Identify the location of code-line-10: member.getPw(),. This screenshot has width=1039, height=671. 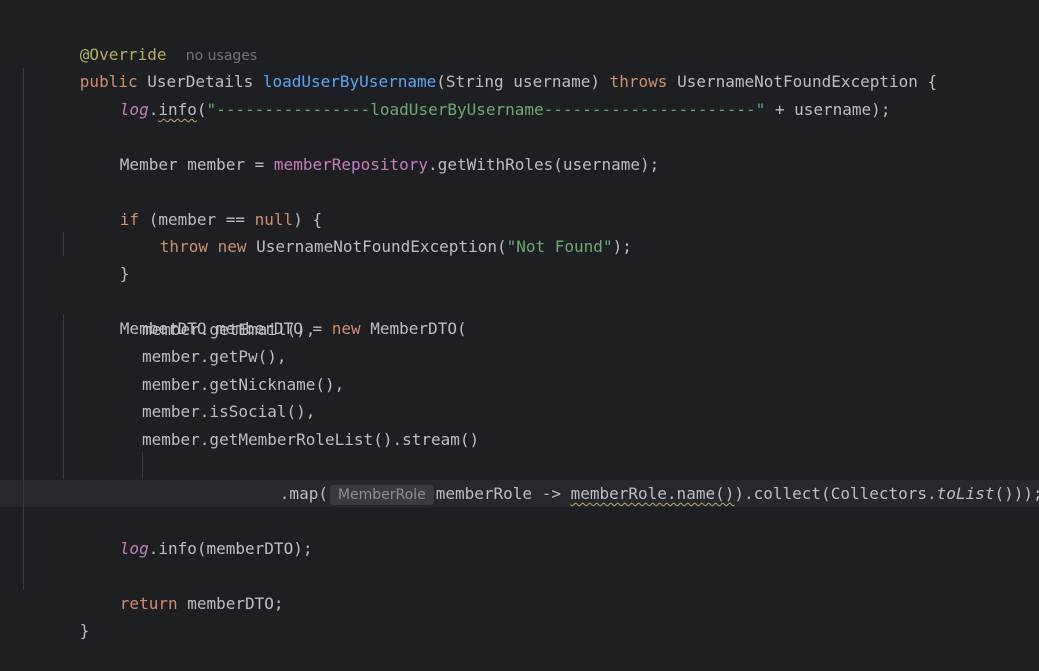
(519, 356).